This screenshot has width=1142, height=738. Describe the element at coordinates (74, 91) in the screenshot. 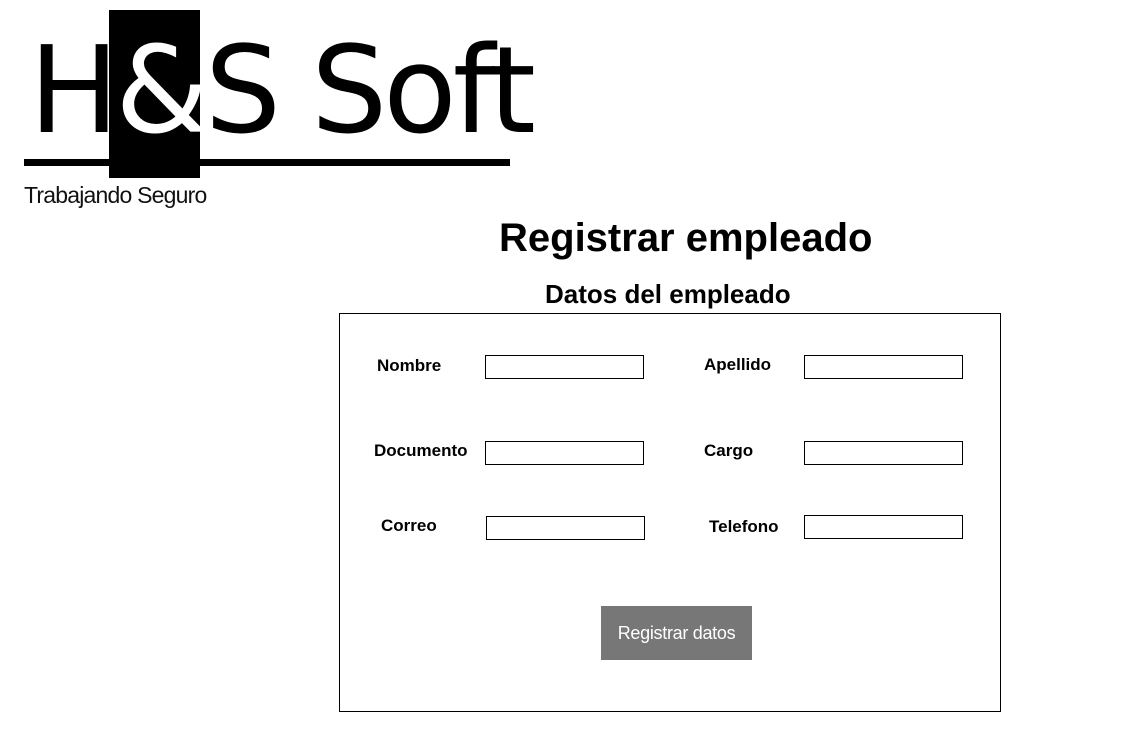

I see `logo-letter-h: H` at that location.